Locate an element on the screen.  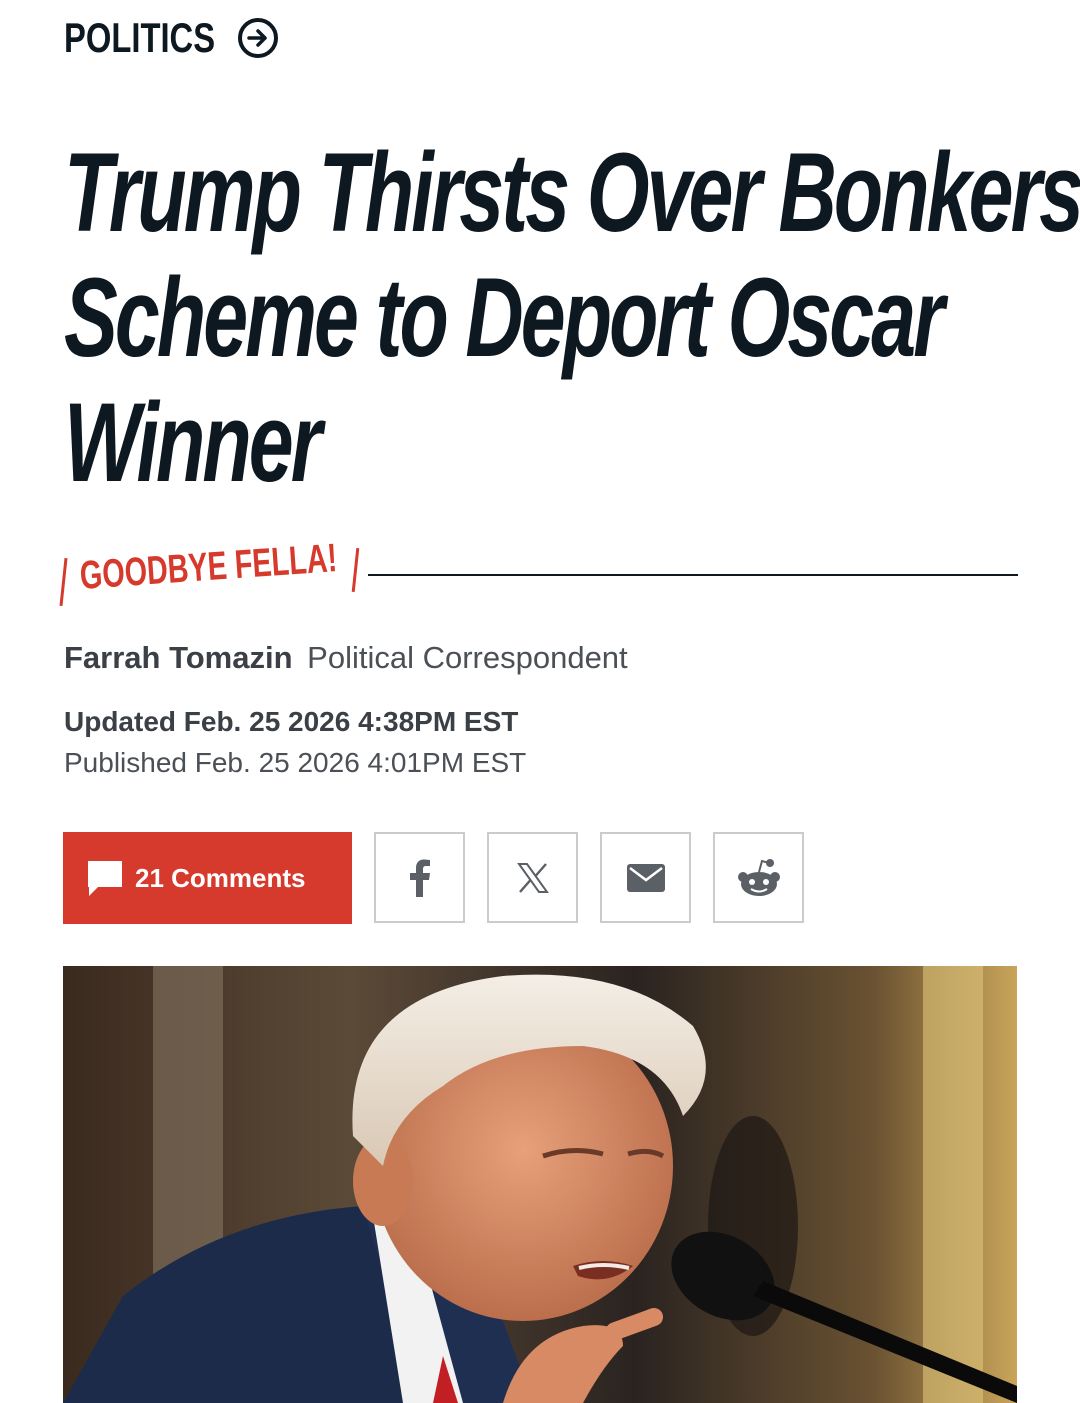
share-reddit-button is located at coordinates (758, 877).